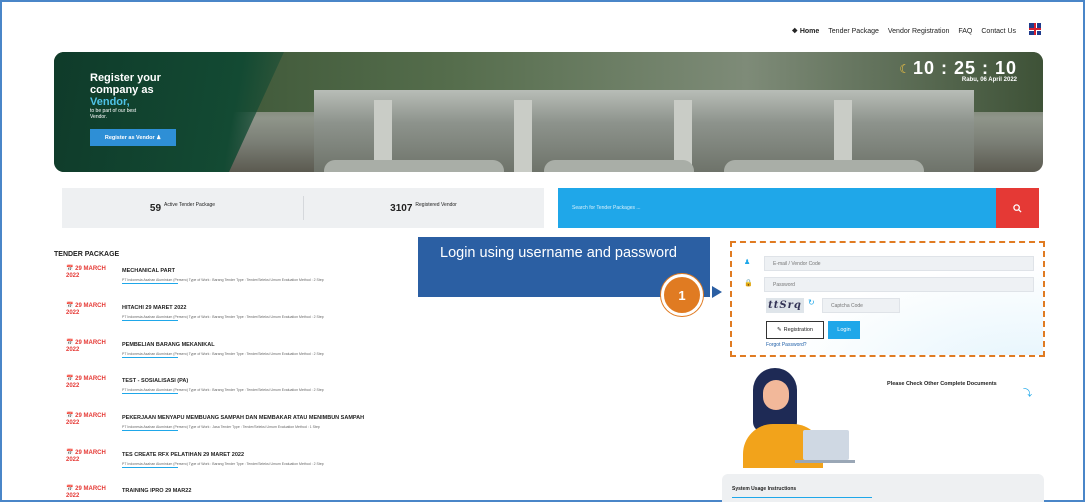 The height and width of the screenshot is (502, 1085). What do you see at coordinates (795, 330) in the screenshot?
I see `registration-button: ✎ Registration` at bounding box center [795, 330].